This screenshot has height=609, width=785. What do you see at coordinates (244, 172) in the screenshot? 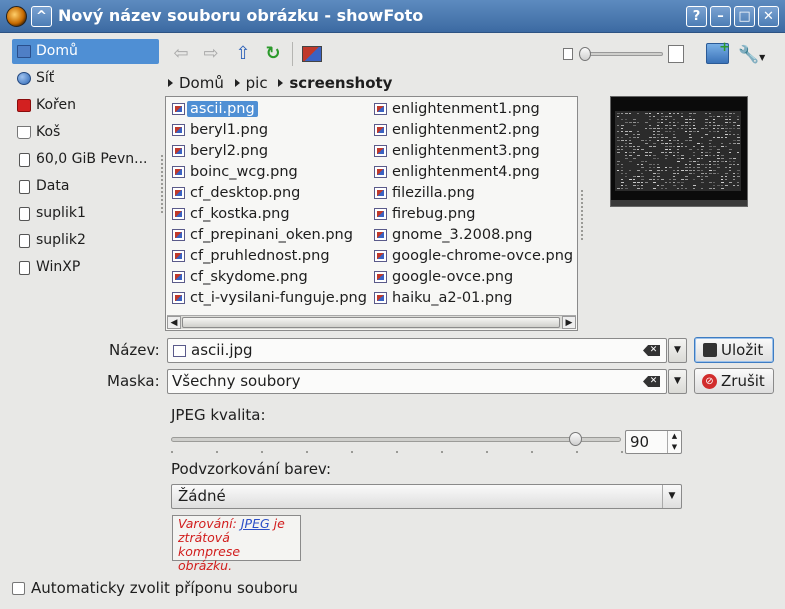
I see `file-name: boinc_wcg.png` at bounding box center [244, 172].